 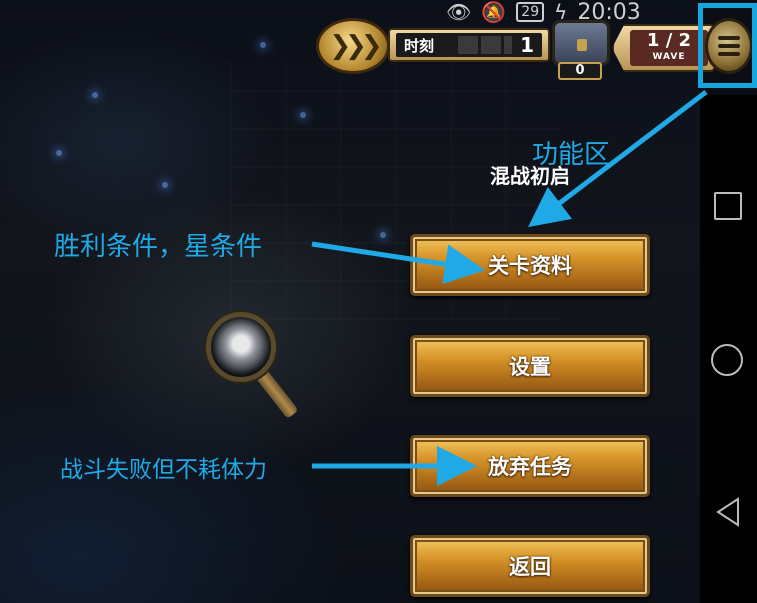 What do you see at coordinates (669, 57) in the screenshot?
I see `wave-label: WAVE` at bounding box center [669, 57].